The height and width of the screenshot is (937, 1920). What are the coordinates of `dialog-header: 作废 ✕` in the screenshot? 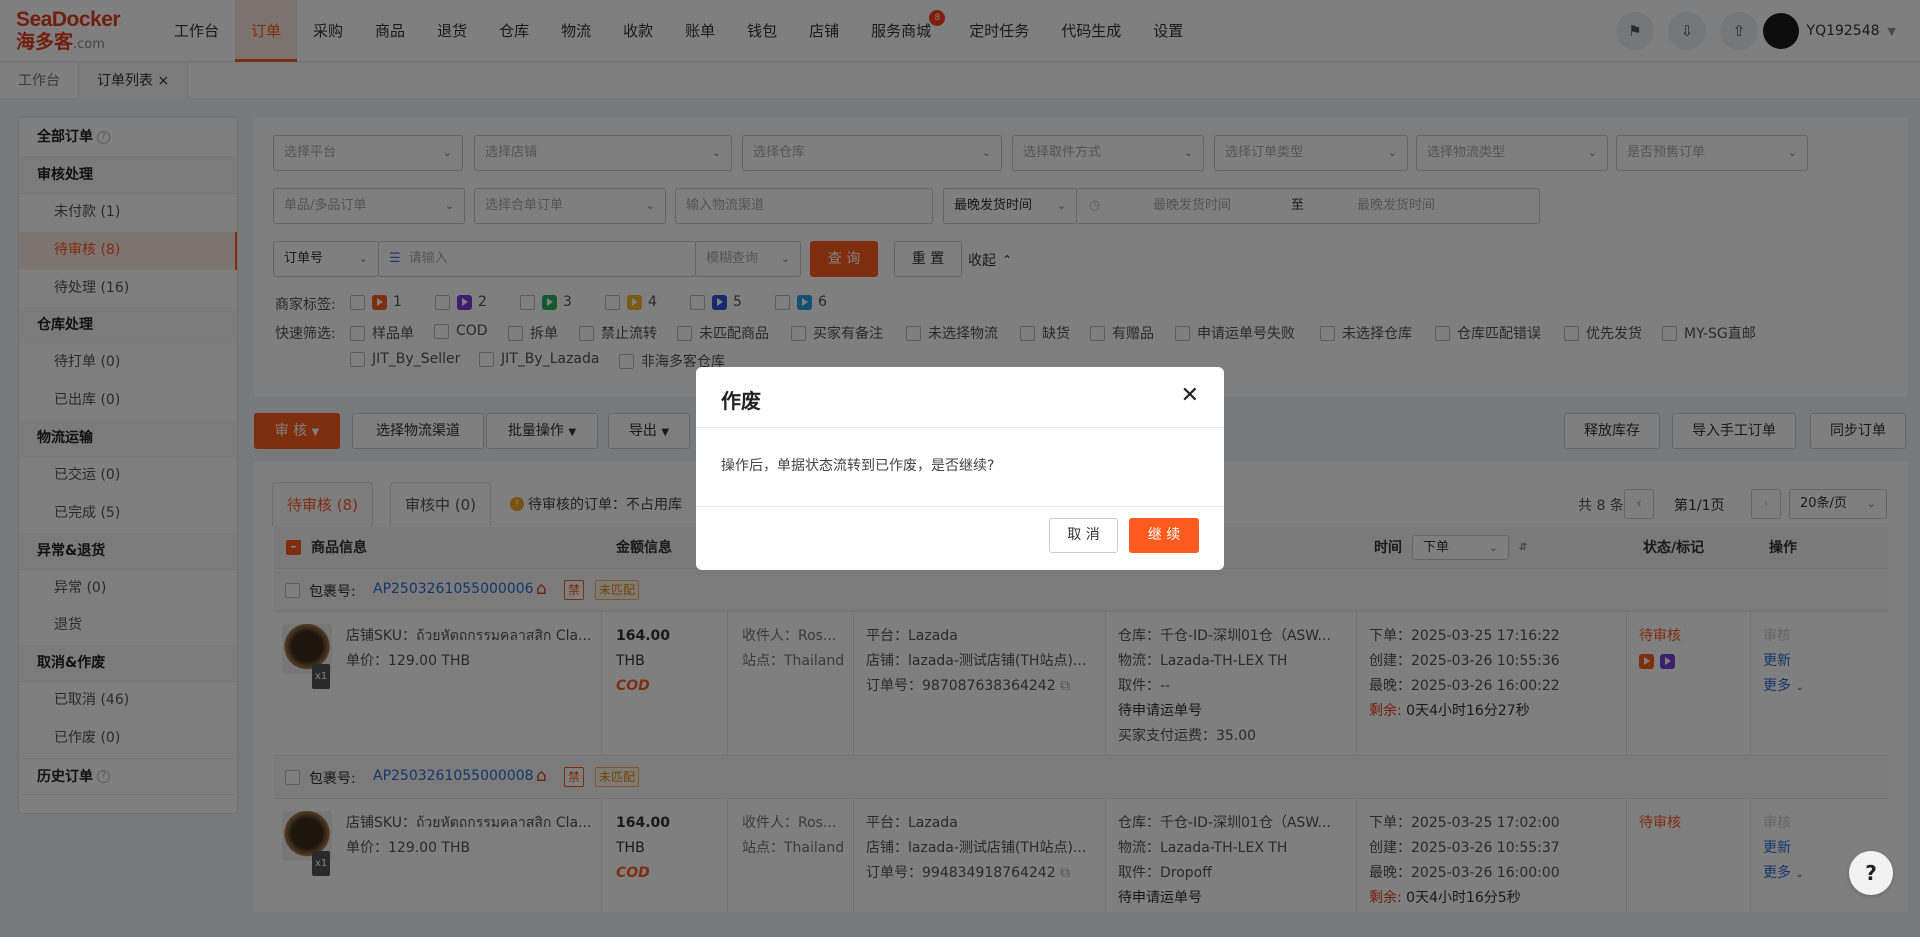 It's located at (960, 397).